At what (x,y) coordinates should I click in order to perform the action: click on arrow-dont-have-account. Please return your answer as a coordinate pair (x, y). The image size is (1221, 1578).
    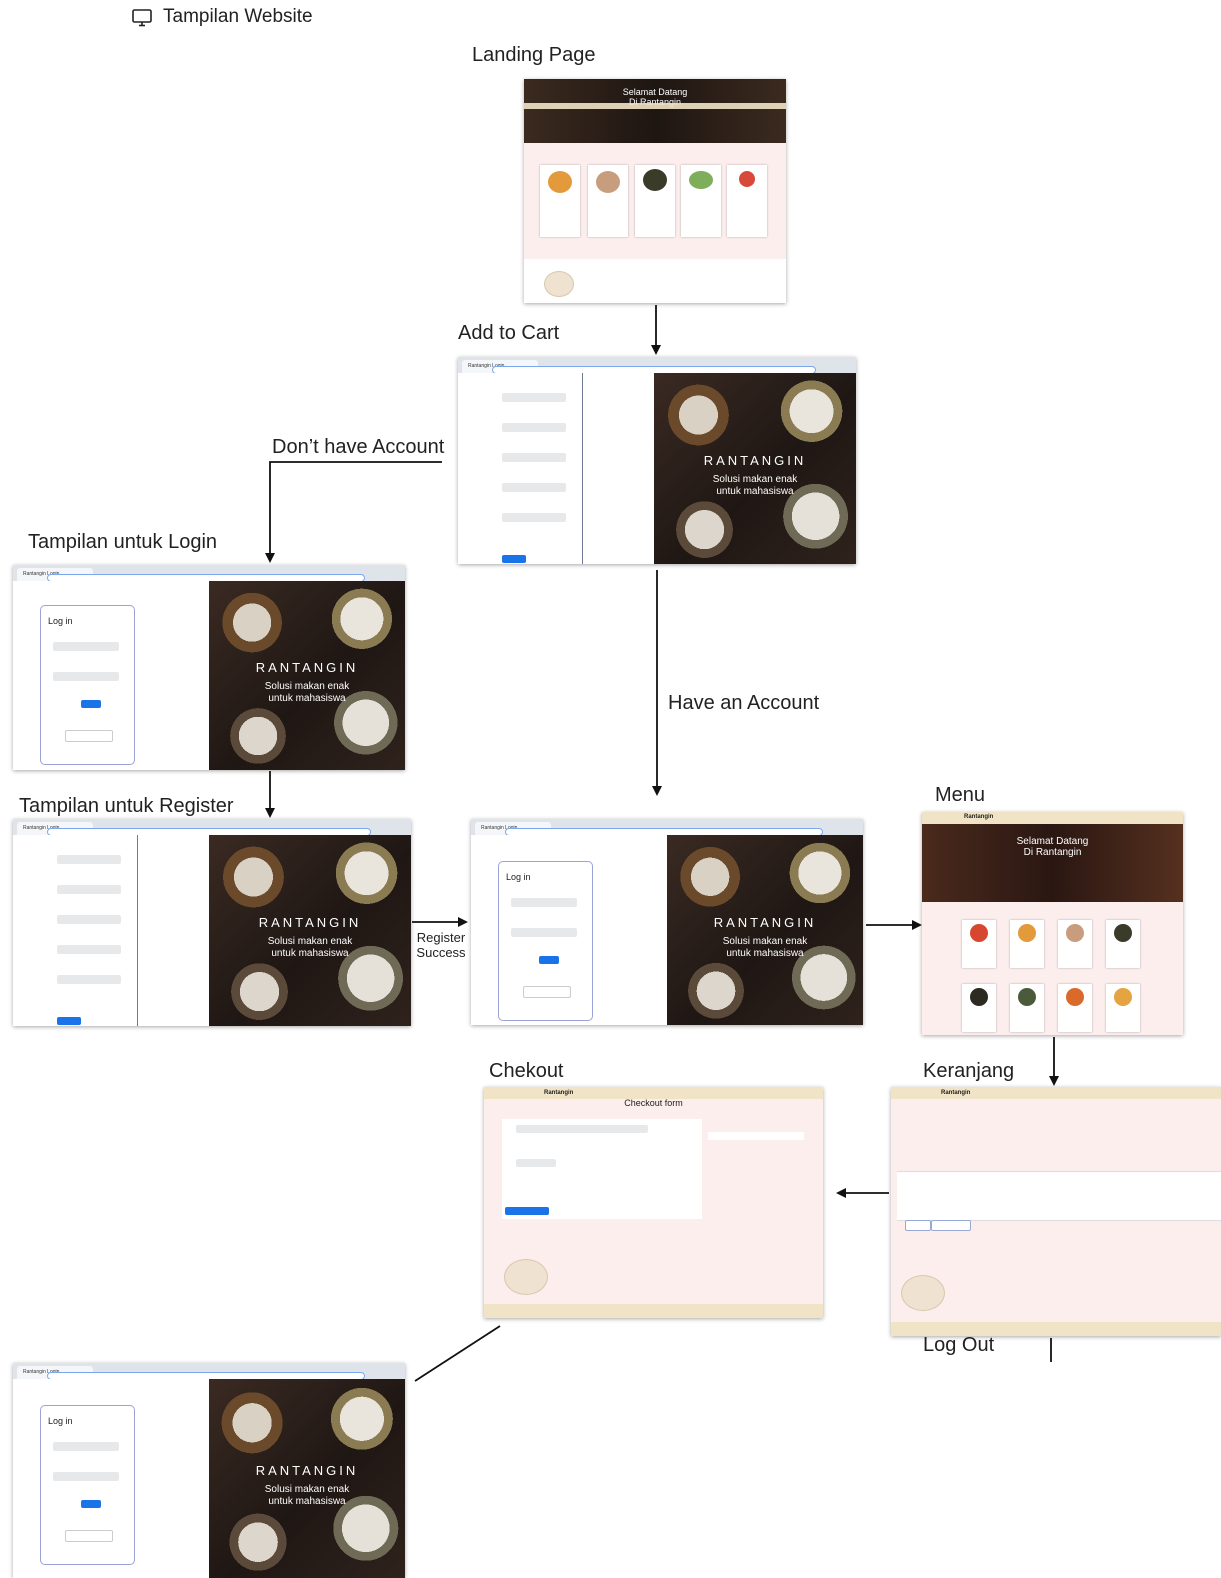
    Looking at the image, I should click on (353, 512).